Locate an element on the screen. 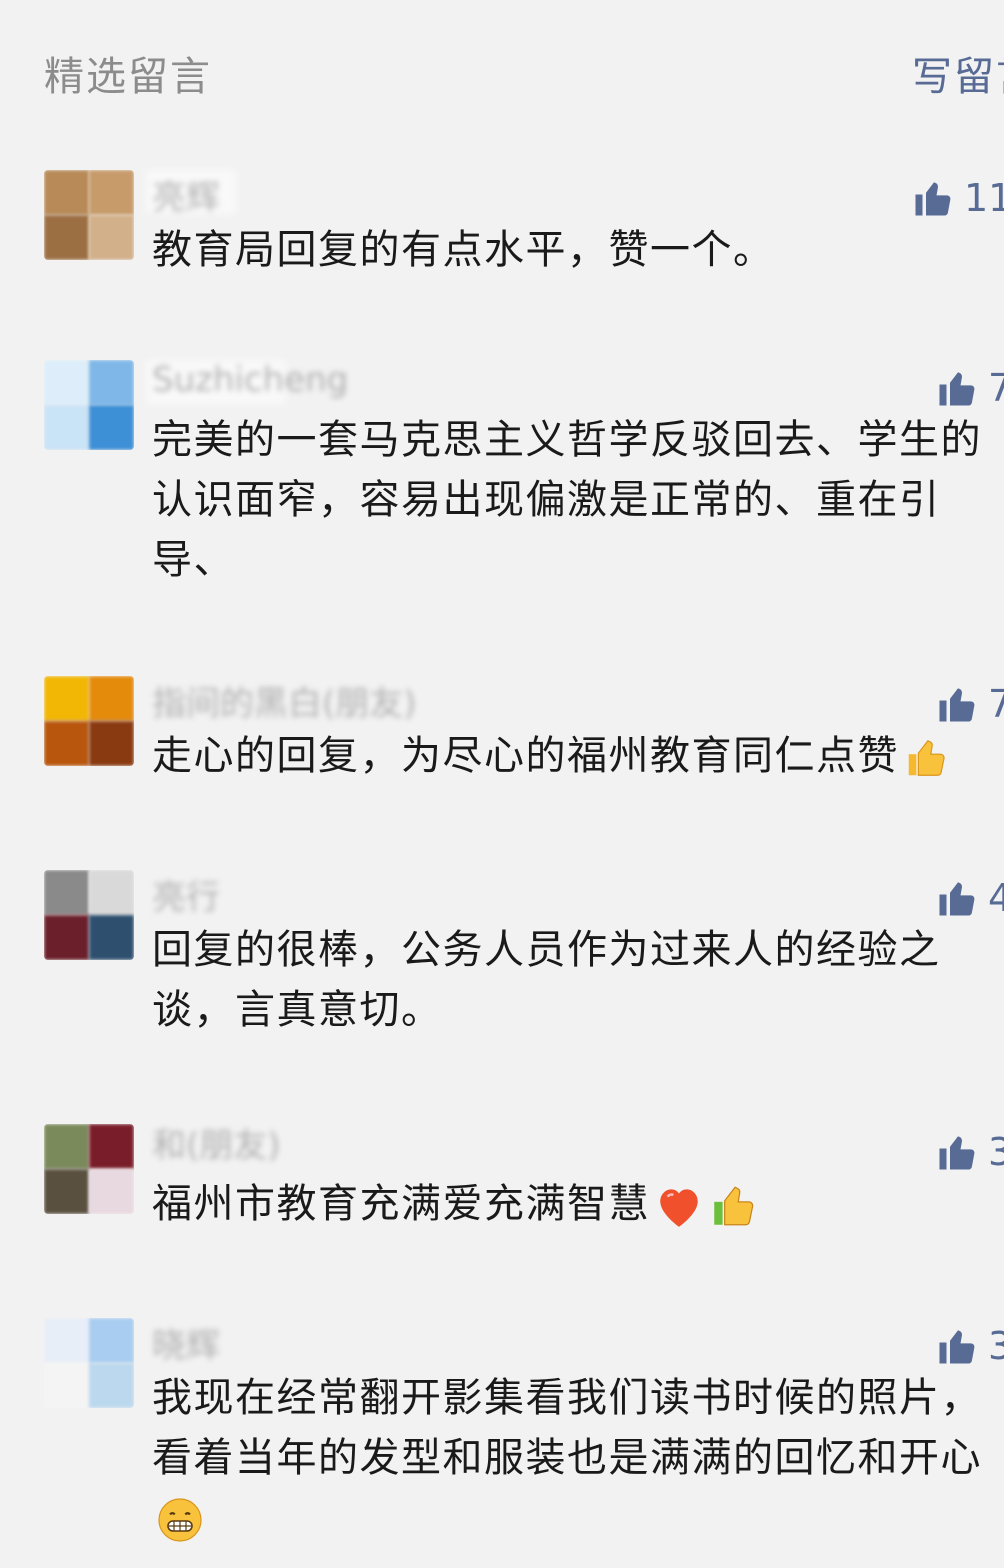 This screenshot has width=1004, height=1568. like-button: 4 is located at coordinates (970, 898).